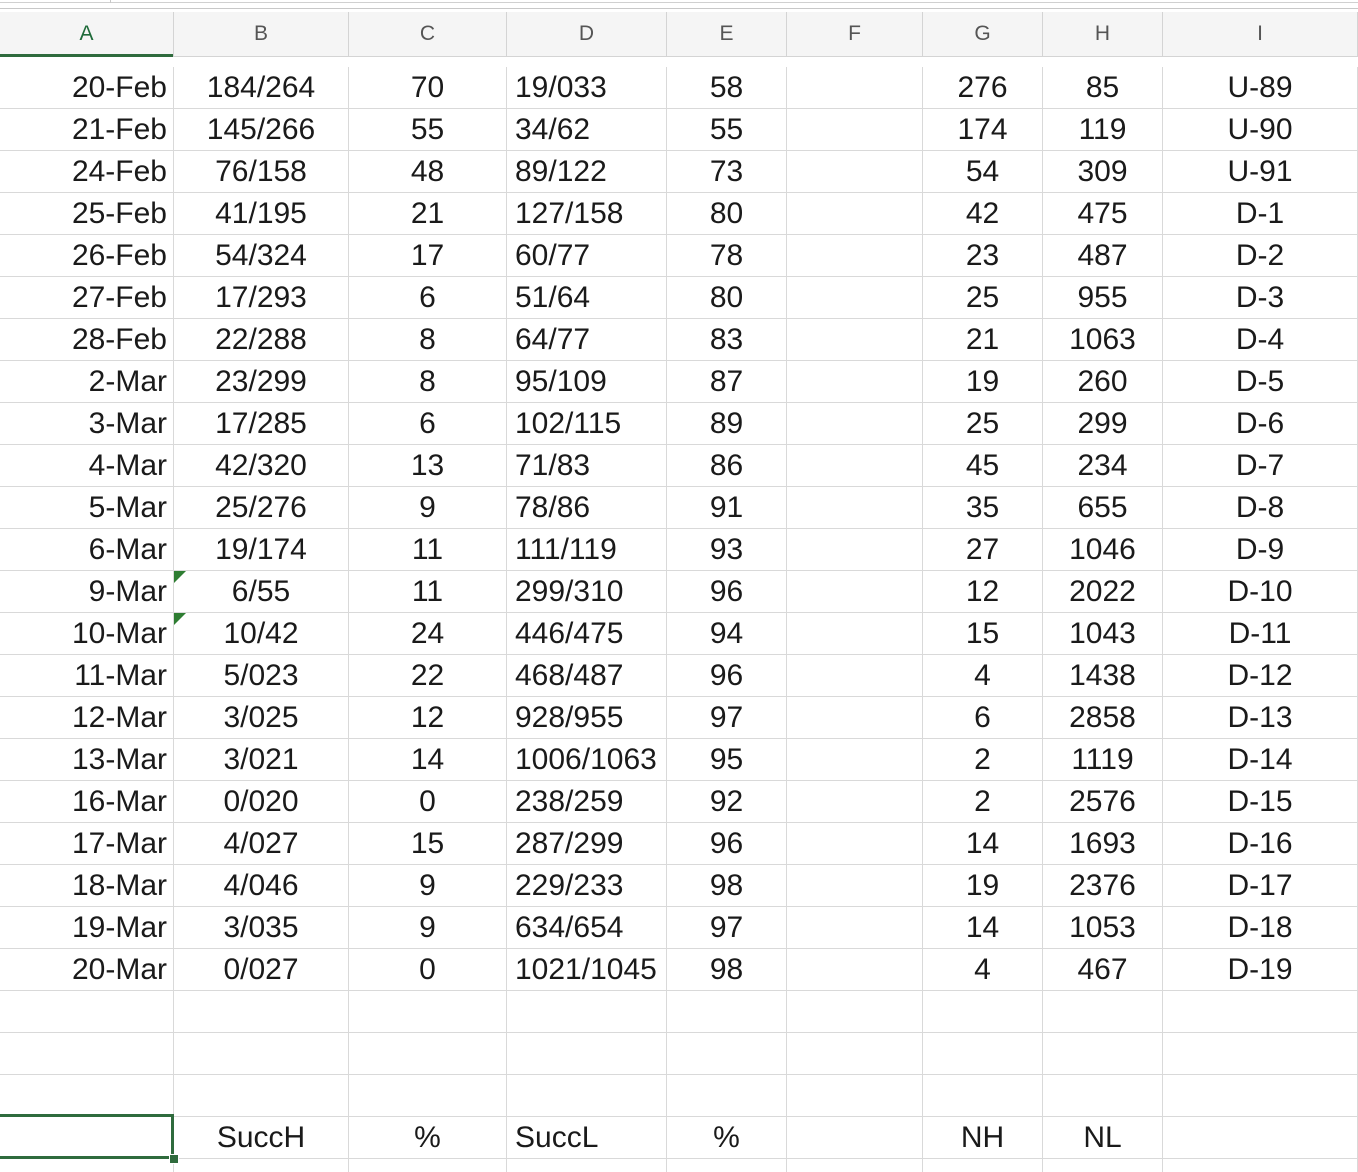 The image size is (1358, 1172). Describe the element at coordinates (1260, 129) in the screenshot. I see `cell-i: U-90` at that location.